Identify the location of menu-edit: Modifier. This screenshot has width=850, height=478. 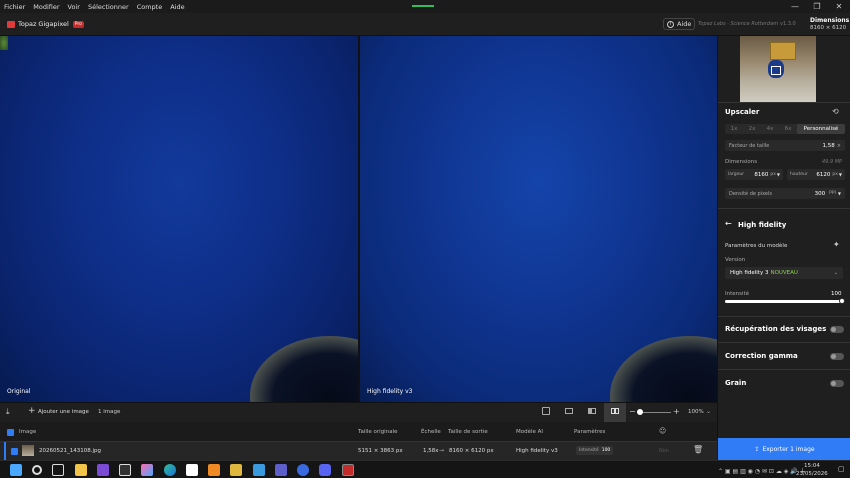
(46, 7).